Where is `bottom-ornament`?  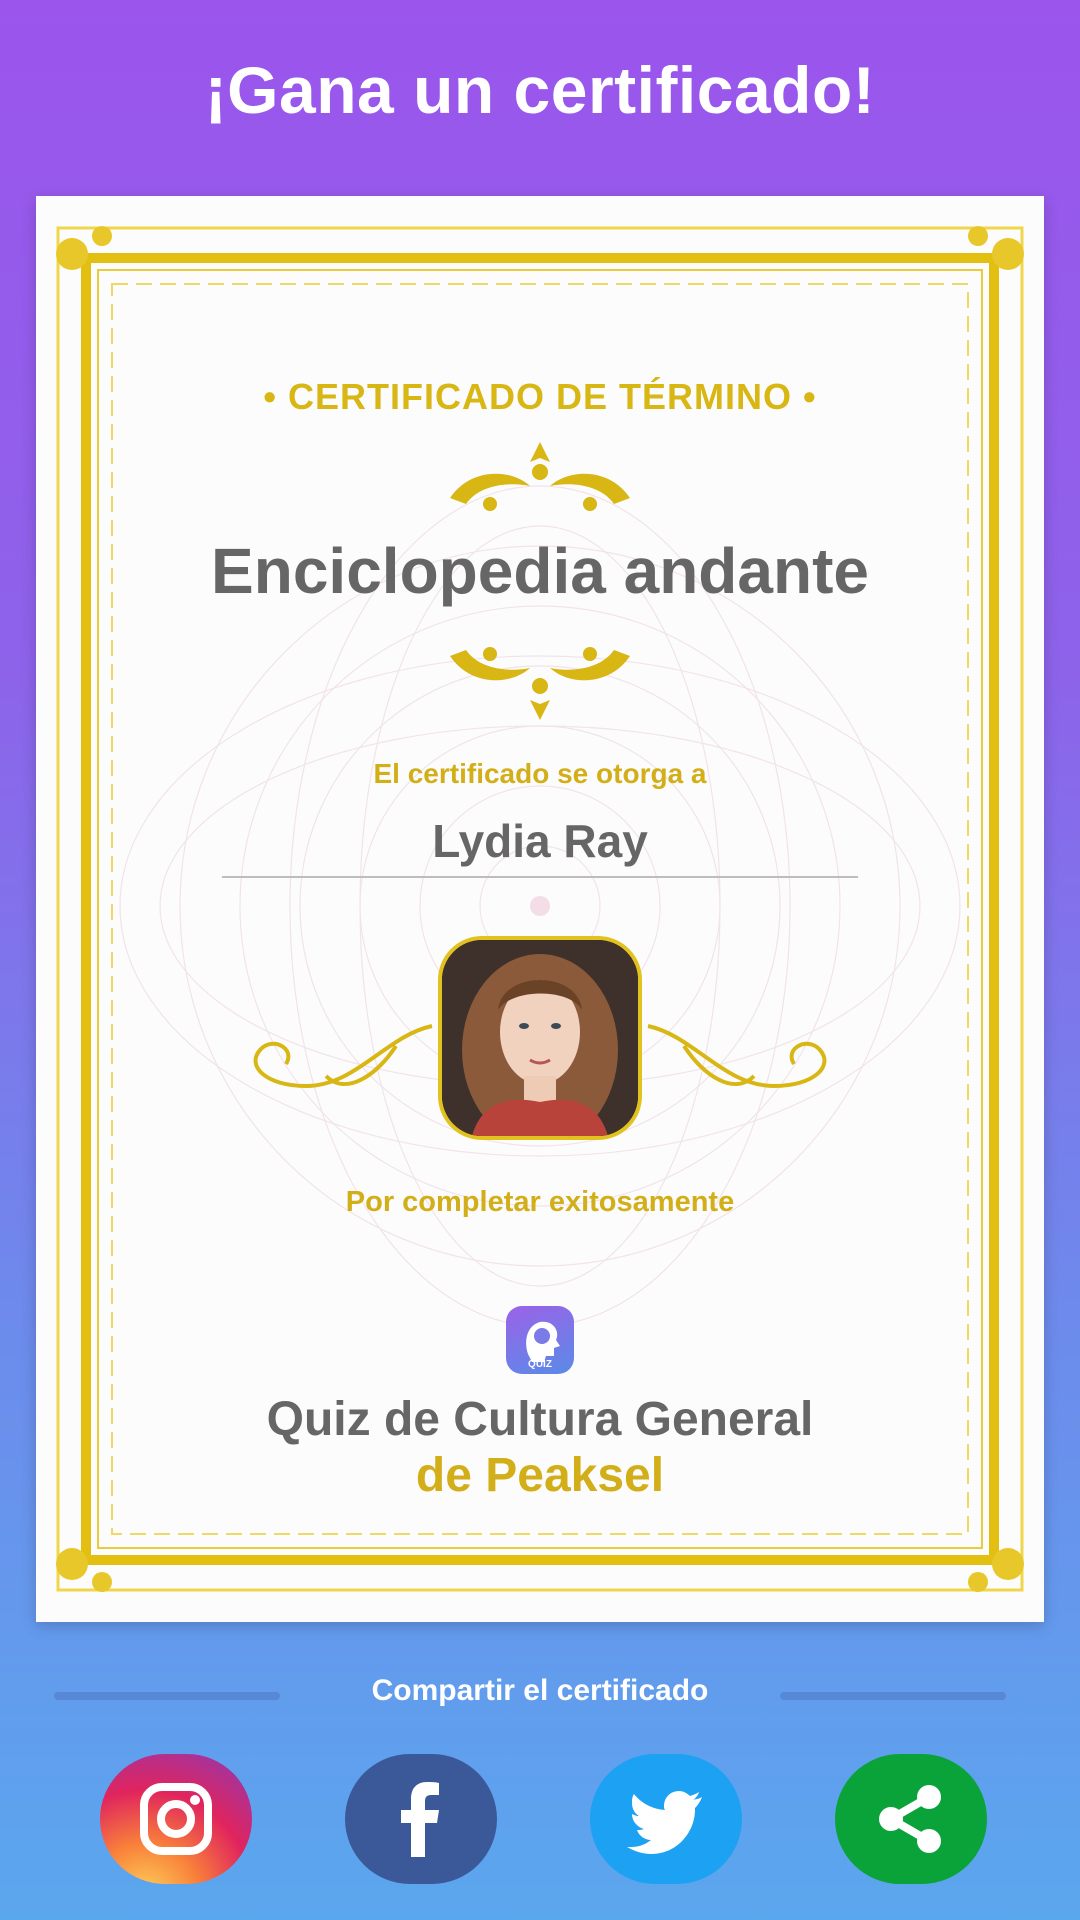 bottom-ornament is located at coordinates (540, 683).